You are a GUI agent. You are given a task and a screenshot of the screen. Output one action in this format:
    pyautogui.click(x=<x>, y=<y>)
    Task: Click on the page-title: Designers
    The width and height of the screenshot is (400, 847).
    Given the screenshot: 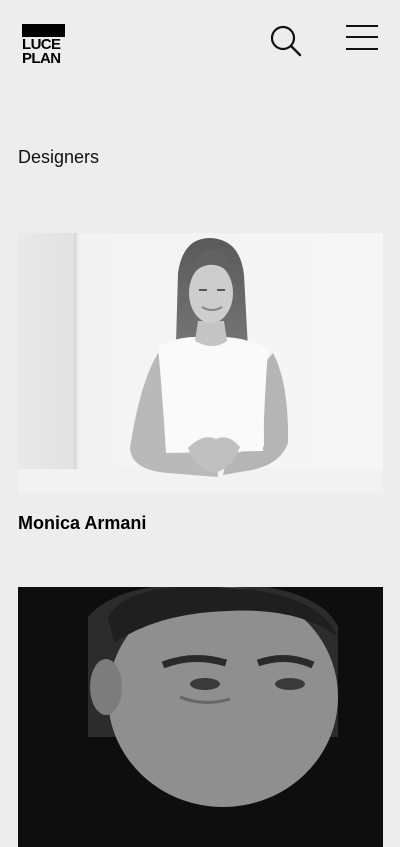 What is the action you would take?
    pyautogui.click(x=59, y=157)
    